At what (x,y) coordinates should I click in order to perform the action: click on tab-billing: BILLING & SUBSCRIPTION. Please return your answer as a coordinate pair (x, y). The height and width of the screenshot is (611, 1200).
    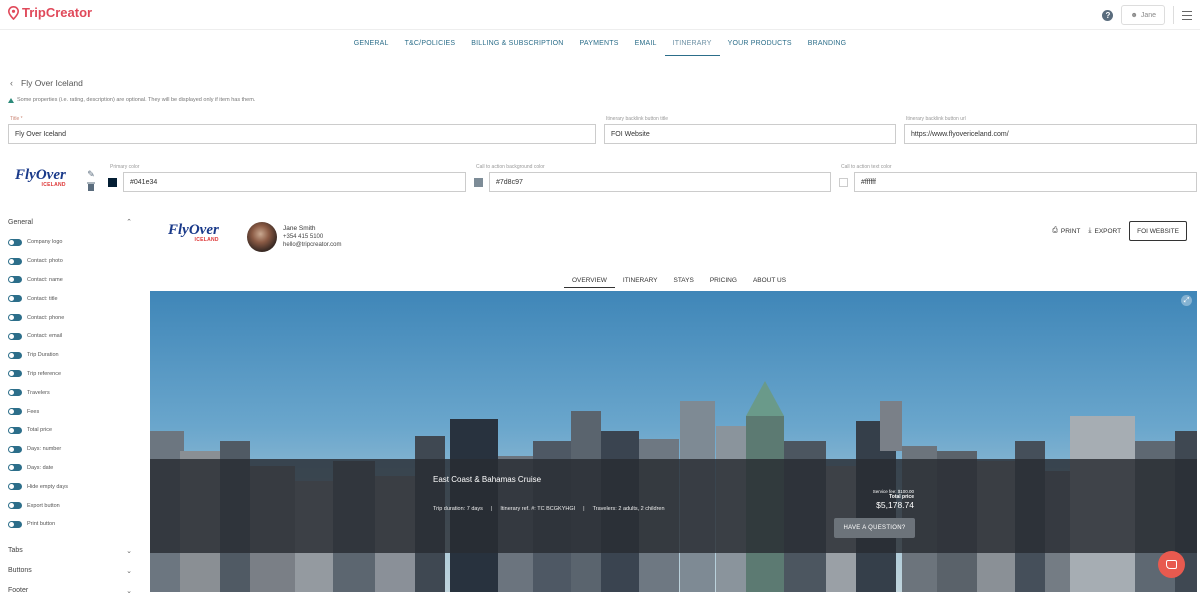
    Looking at the image, I should click on (517, 46).